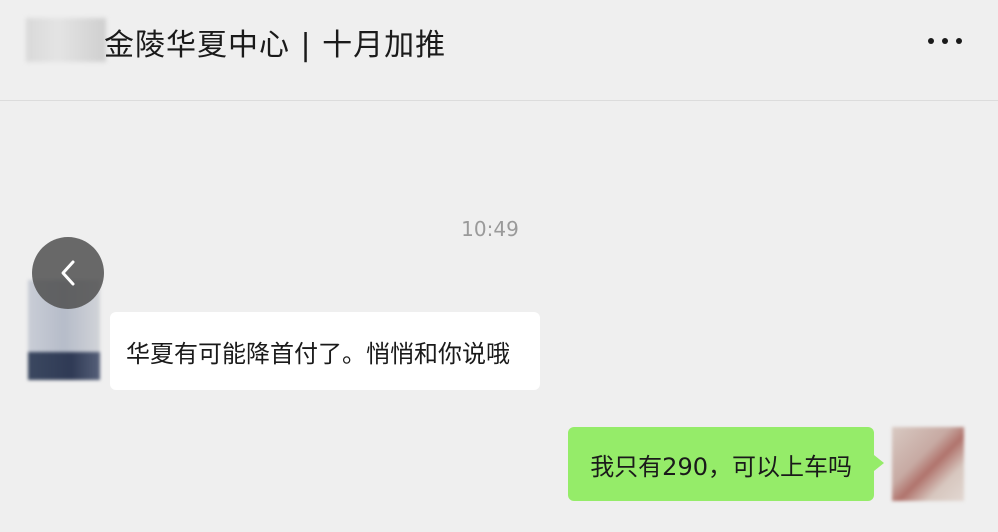  I want to click on outgoing-message-bubble: 我只有290，可以上车吗, so click(726, 464).